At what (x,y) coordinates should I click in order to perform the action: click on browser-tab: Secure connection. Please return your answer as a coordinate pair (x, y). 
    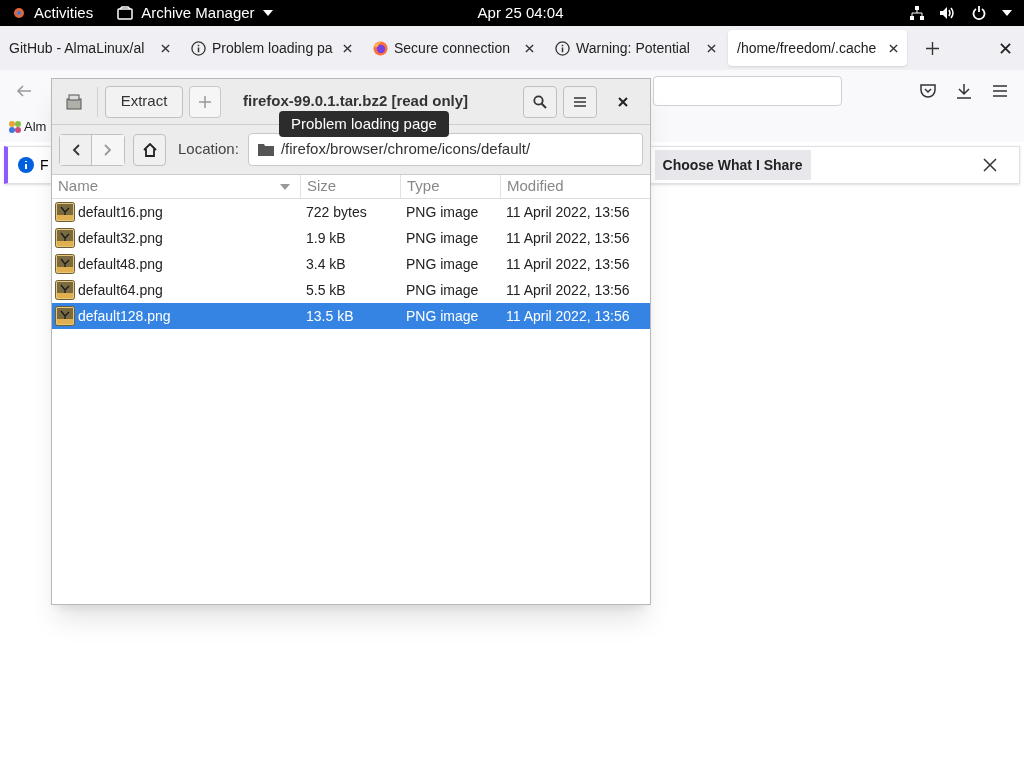
    Looking at the image, I should click on (453, 48).